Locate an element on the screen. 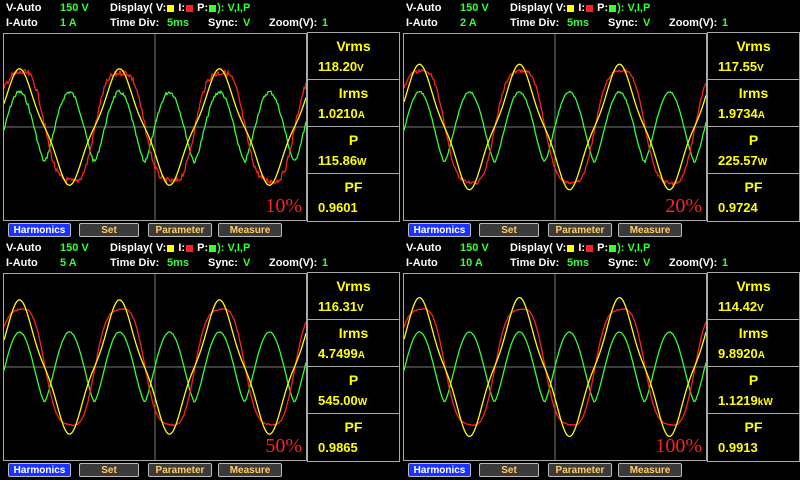 The image size is (800, 480). vrms-cell: Vrms 114.42V is located at coordinates (753, 296).